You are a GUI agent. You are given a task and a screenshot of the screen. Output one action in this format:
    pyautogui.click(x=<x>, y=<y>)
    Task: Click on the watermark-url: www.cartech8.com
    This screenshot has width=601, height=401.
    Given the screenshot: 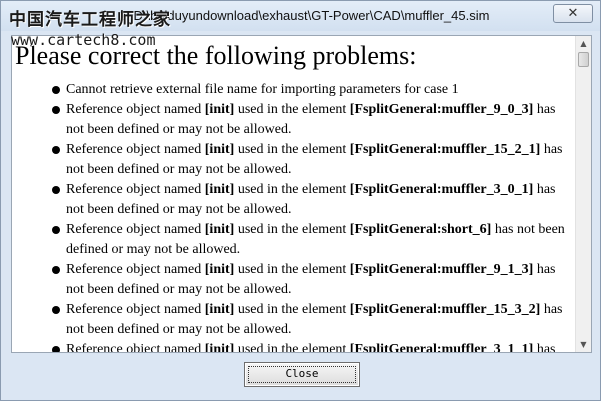 What is the action you would take?
    pyautogui.click(x=83, y=40)
    